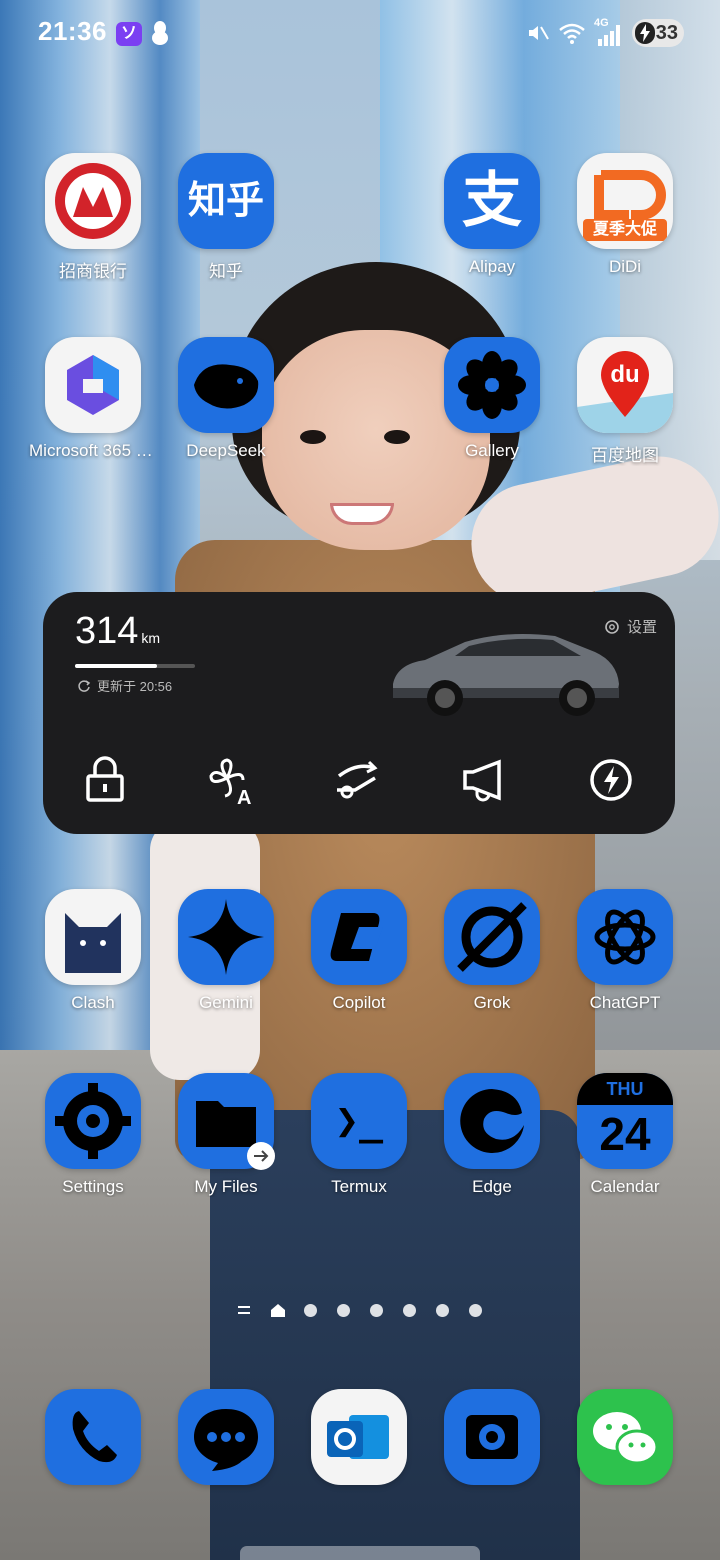 Image resolution: width=720 pixels, height=1560 pixels. I want to click on lock-icon, so click(105, 780).